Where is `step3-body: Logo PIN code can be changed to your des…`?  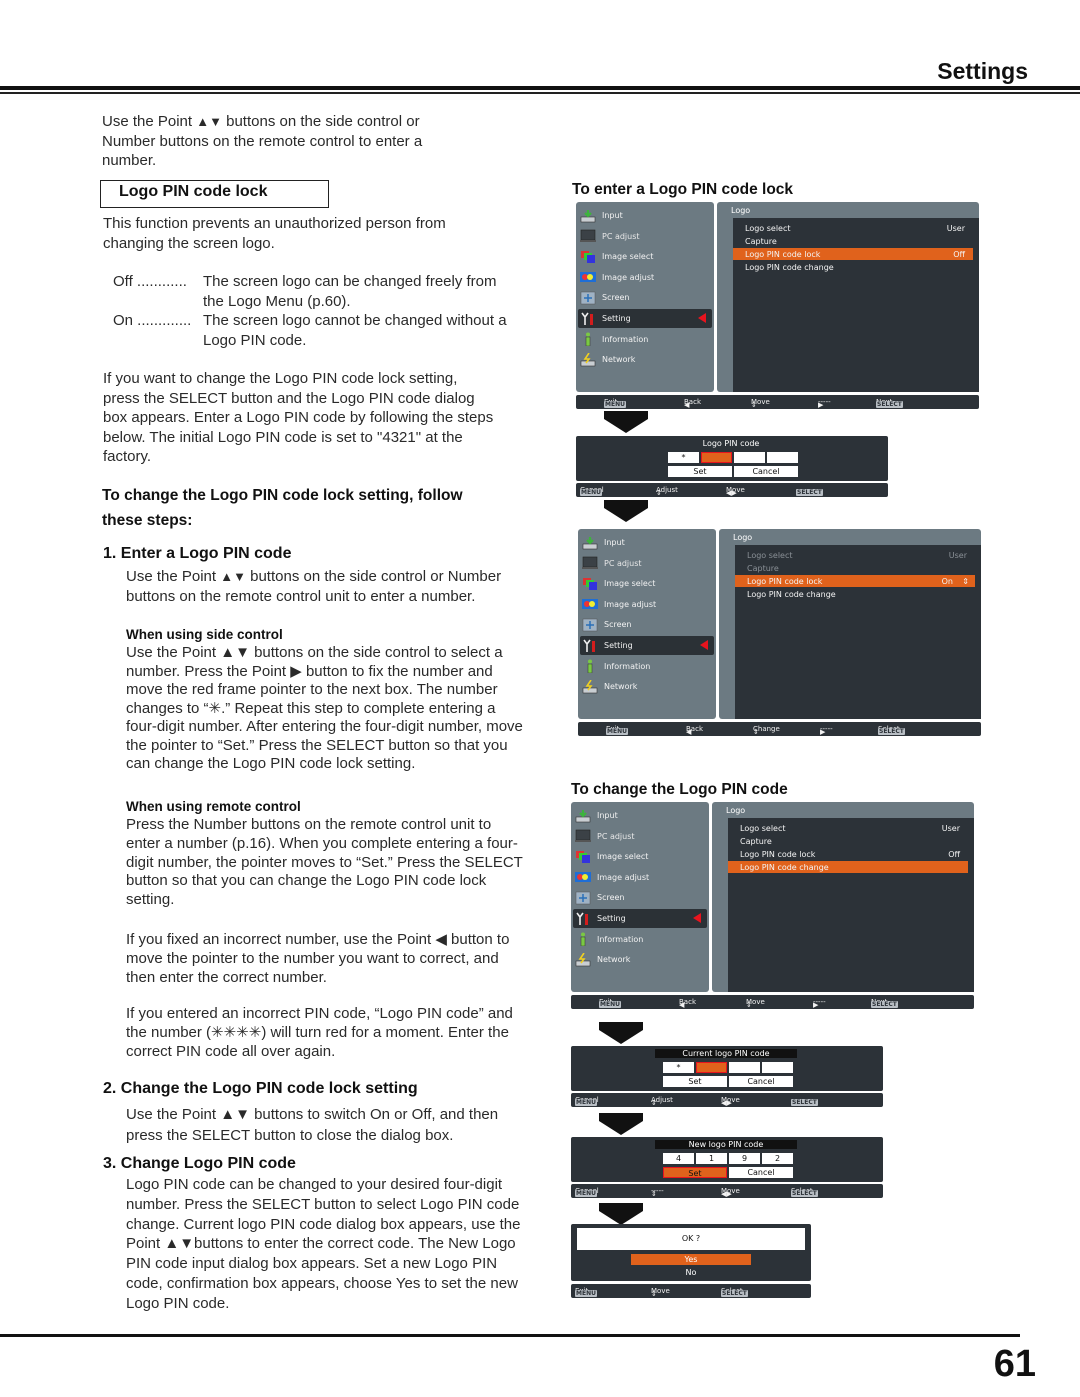 step3-body: Logo PIN code can be changed to your des… is located at coordinates (346, 1244).